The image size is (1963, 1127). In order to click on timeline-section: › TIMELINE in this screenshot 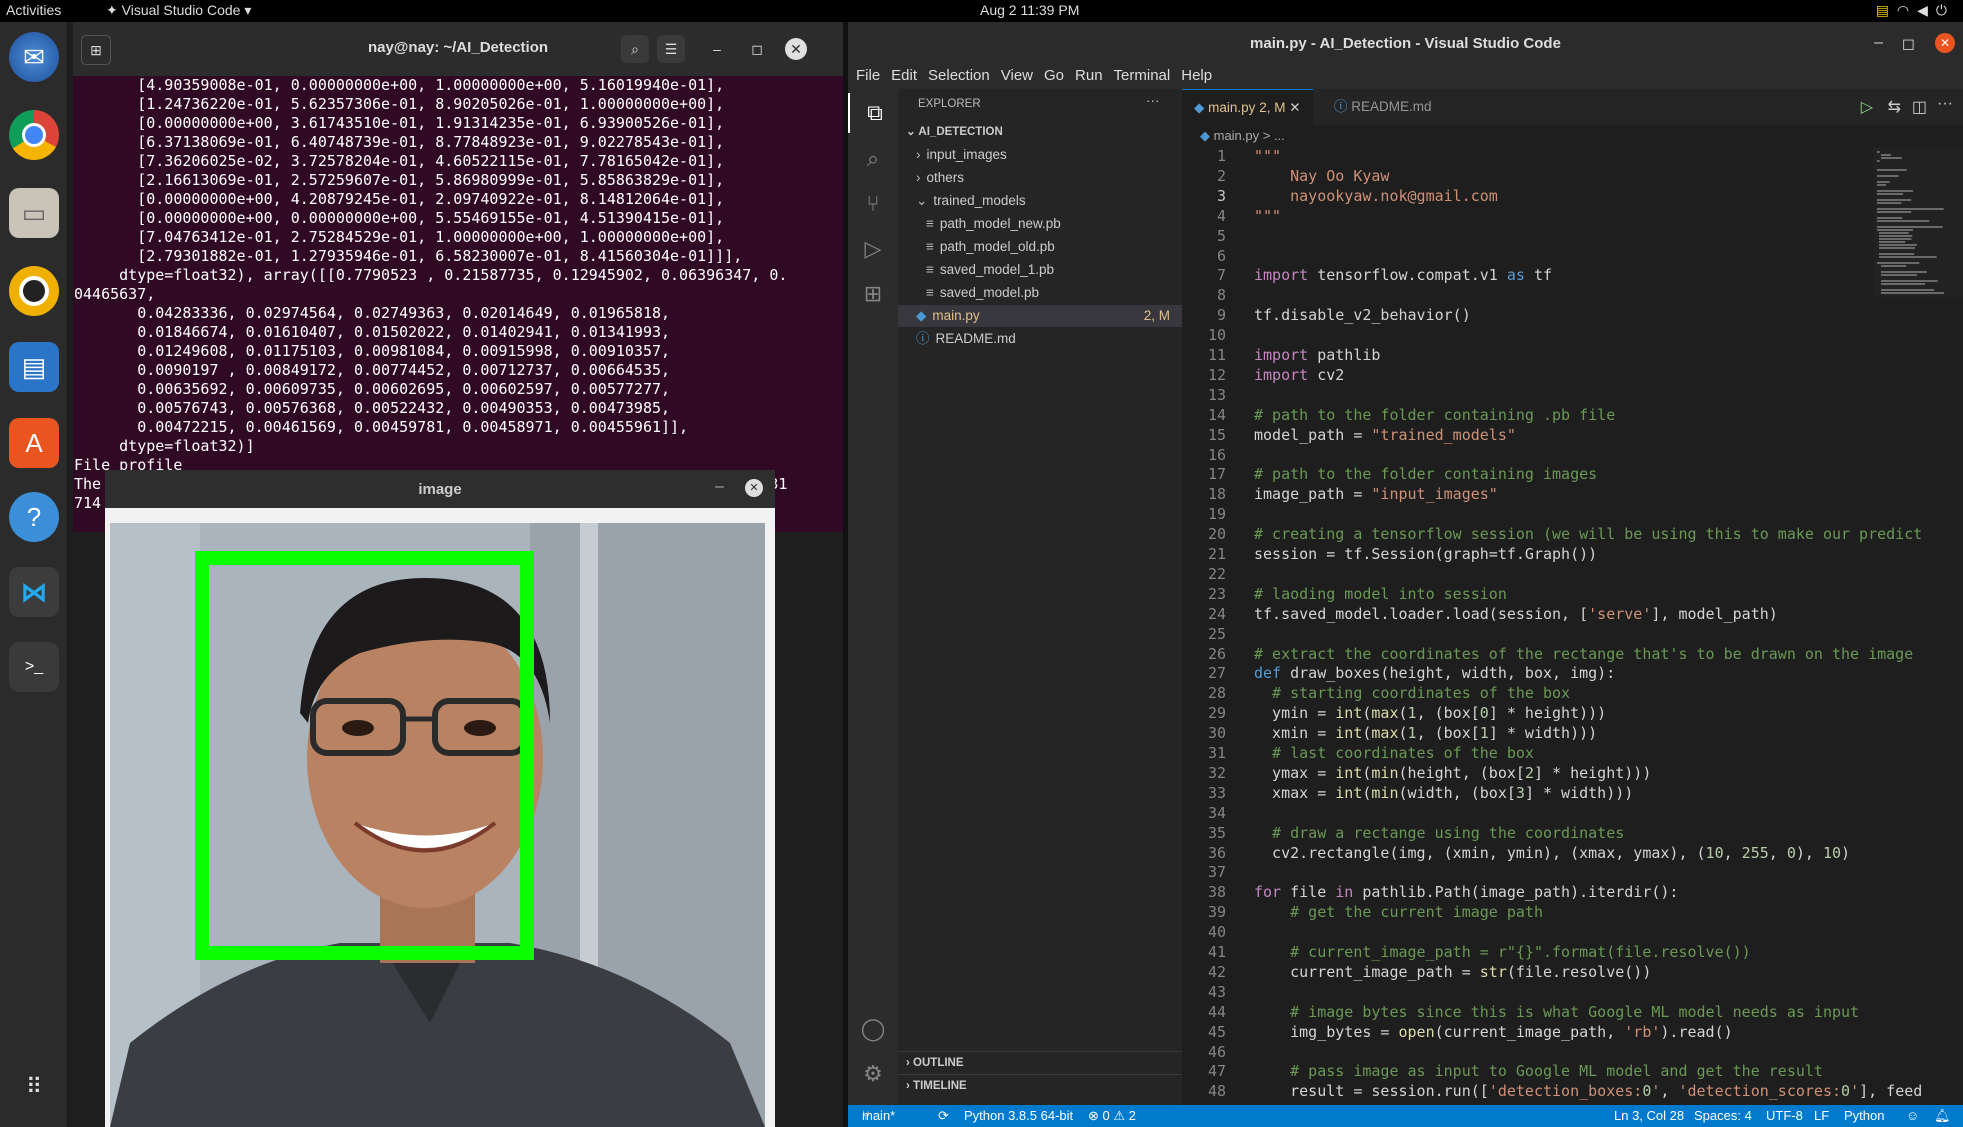, I will do `click(1040, 1085)`.